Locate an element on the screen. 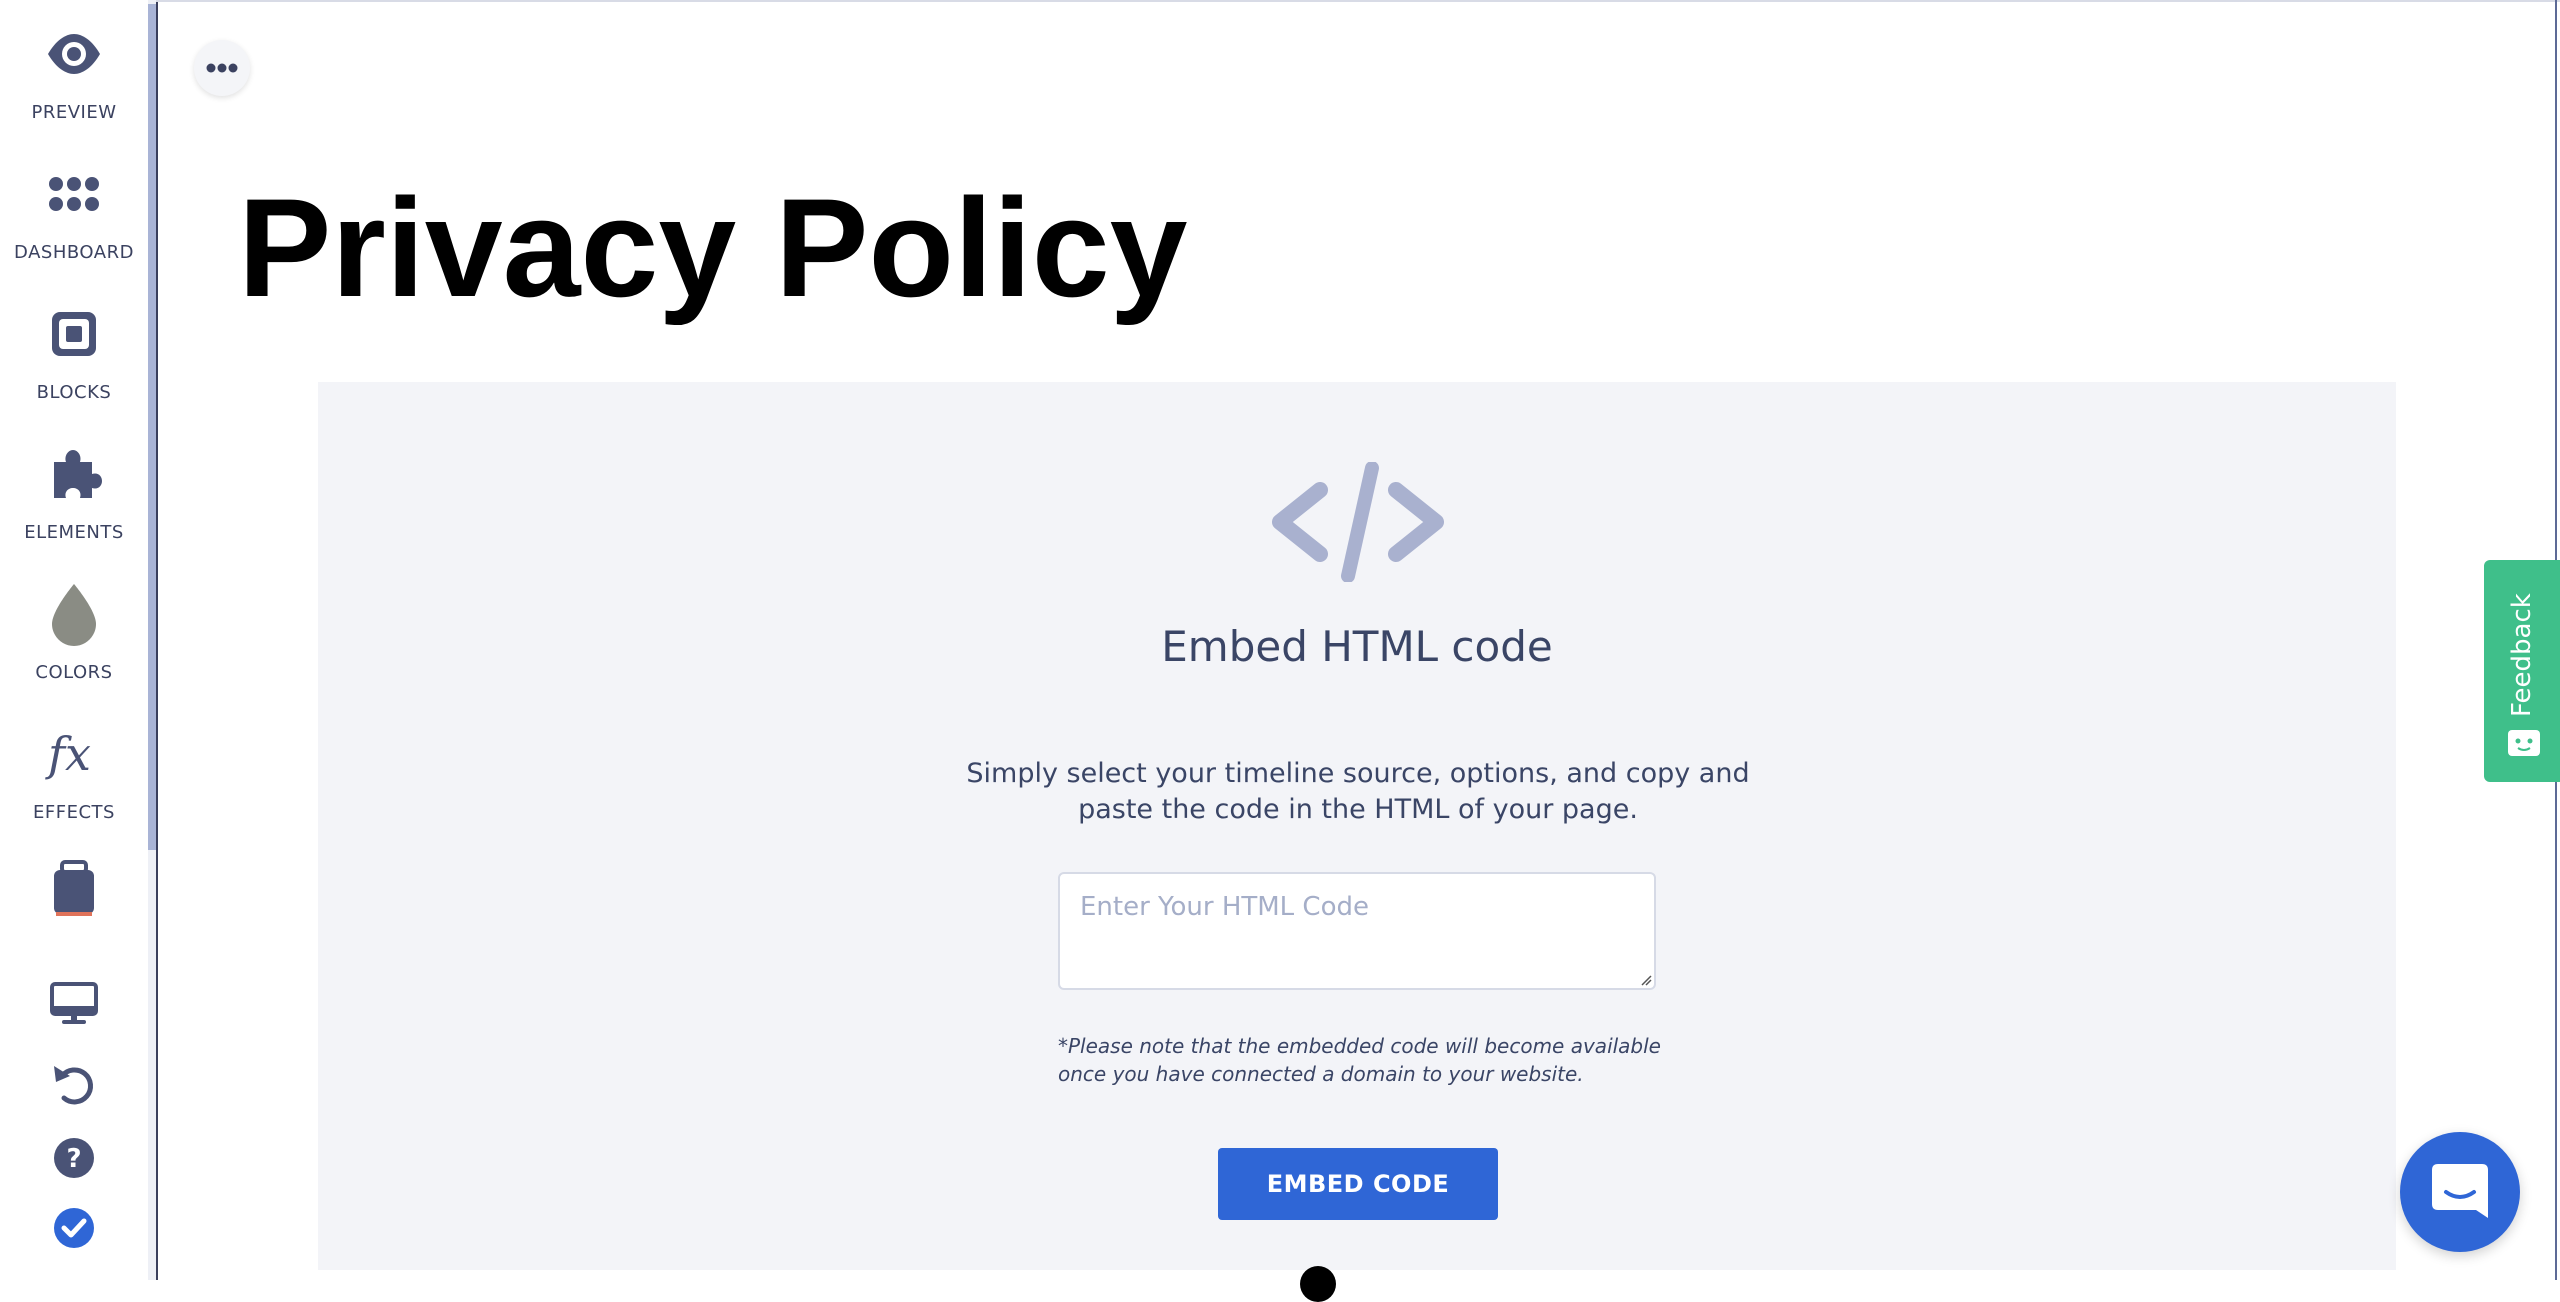  block-drag-handle is located at coordinates (1318, 1284).